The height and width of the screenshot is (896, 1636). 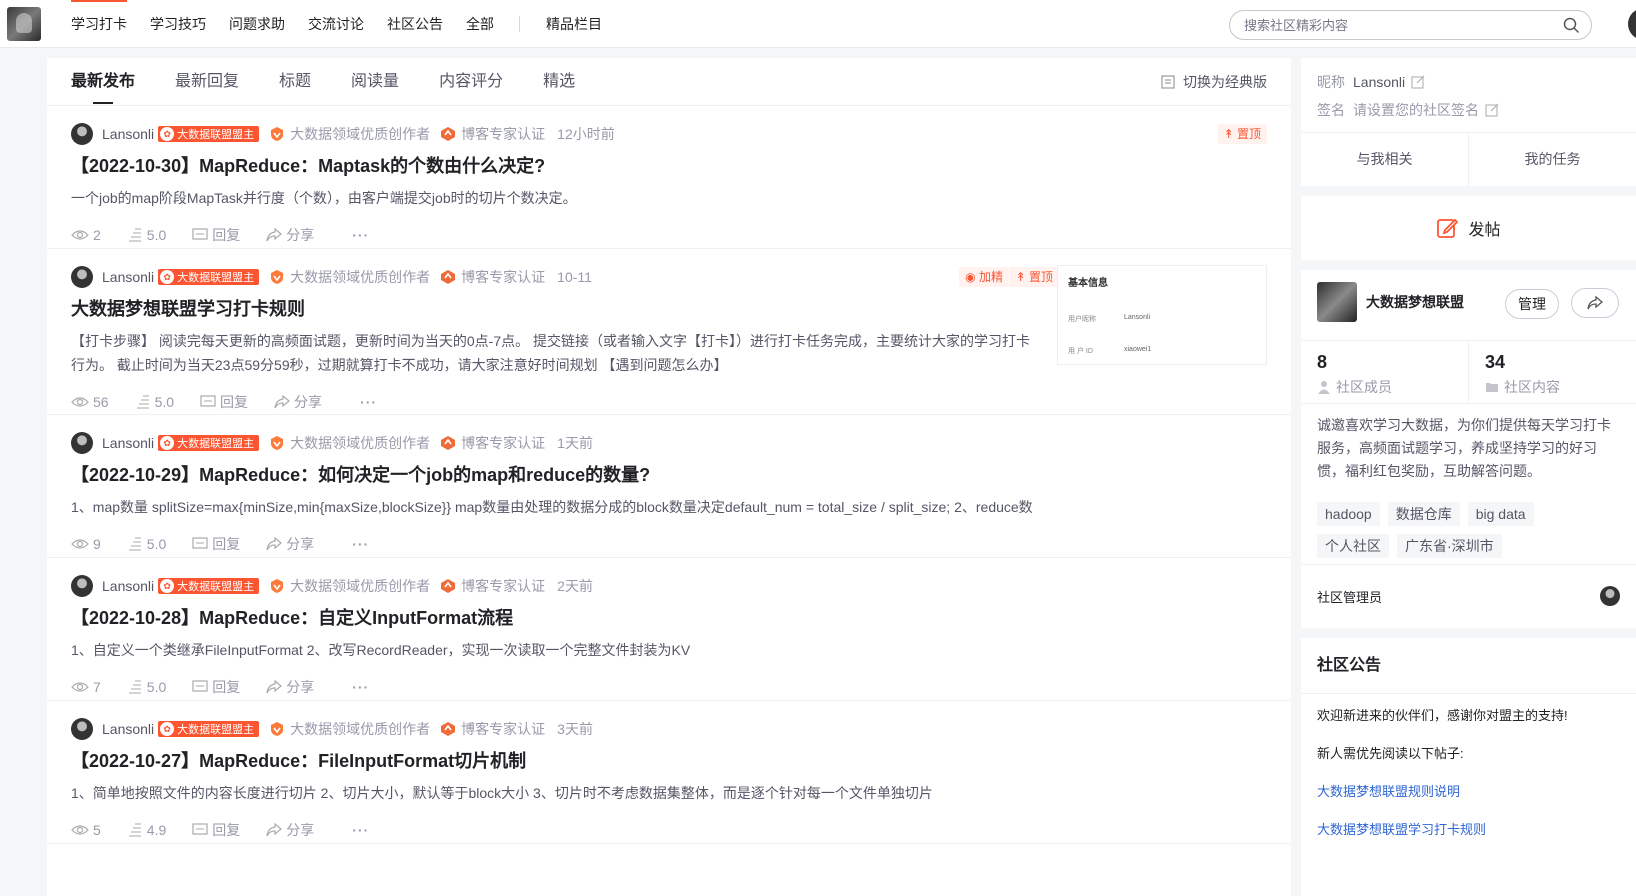 What do you see at coordinates (103, 82) in the screenshot?
I see `tab-latest: 最新发布` at bounding box center [103, 82].